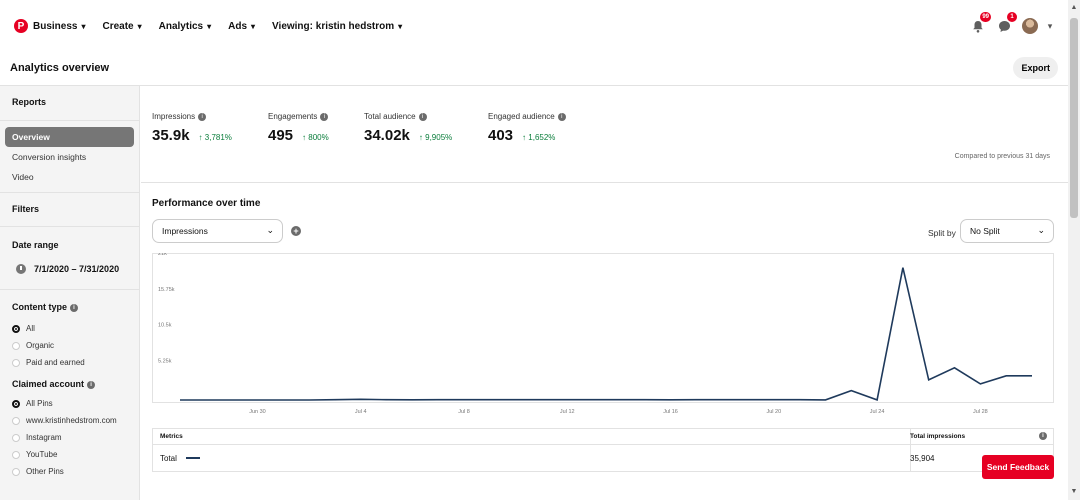 The image size is (1080, 500). I want to click on x-tick-label: Jul 16, so click(670, 412).